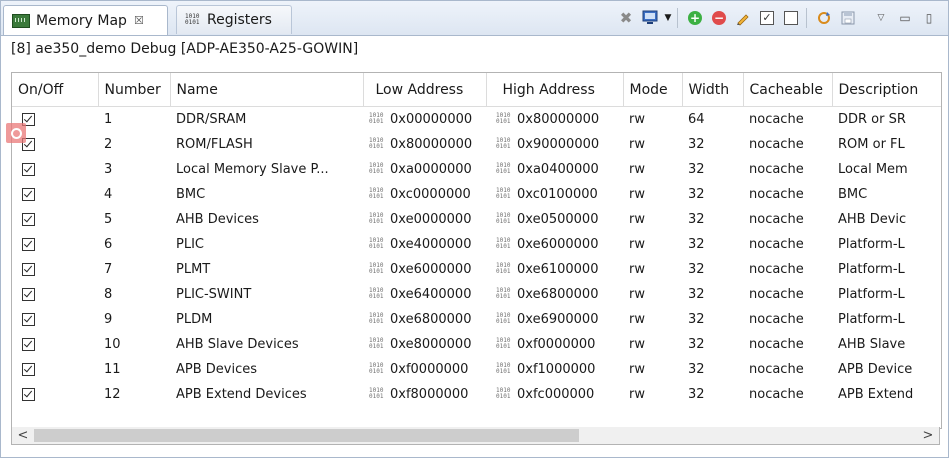  I want to click on col-number: Number, so click(134, 90).